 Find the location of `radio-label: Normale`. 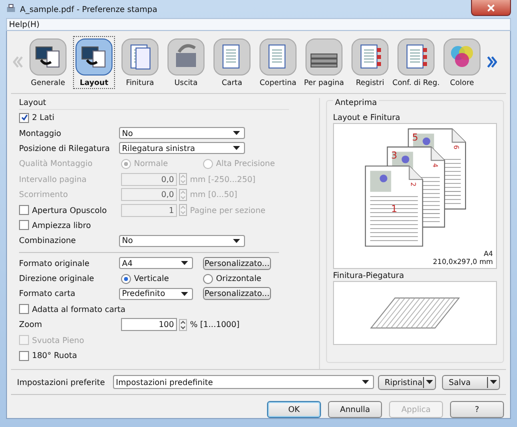

radio-label: Normale is located at coordinates (151, 163).